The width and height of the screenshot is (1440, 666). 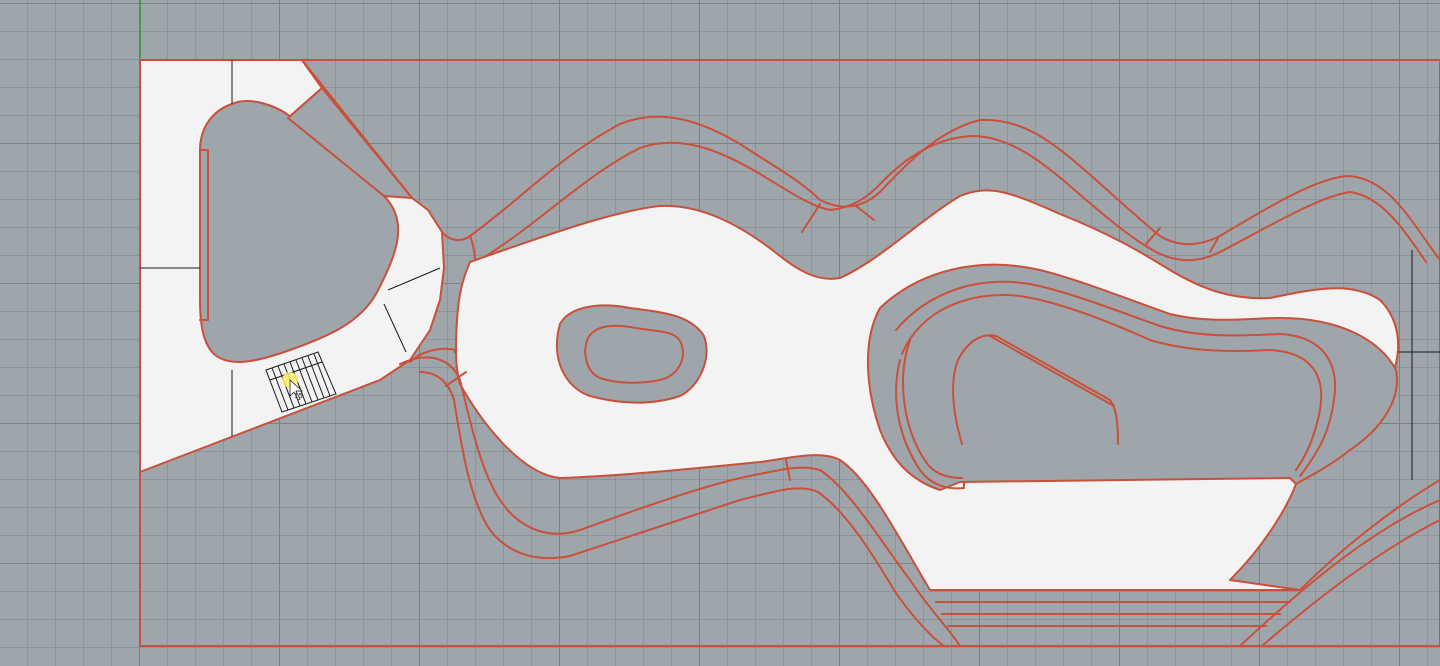 I want to click on right-ramp-inner, so click(x=1350, y=583).